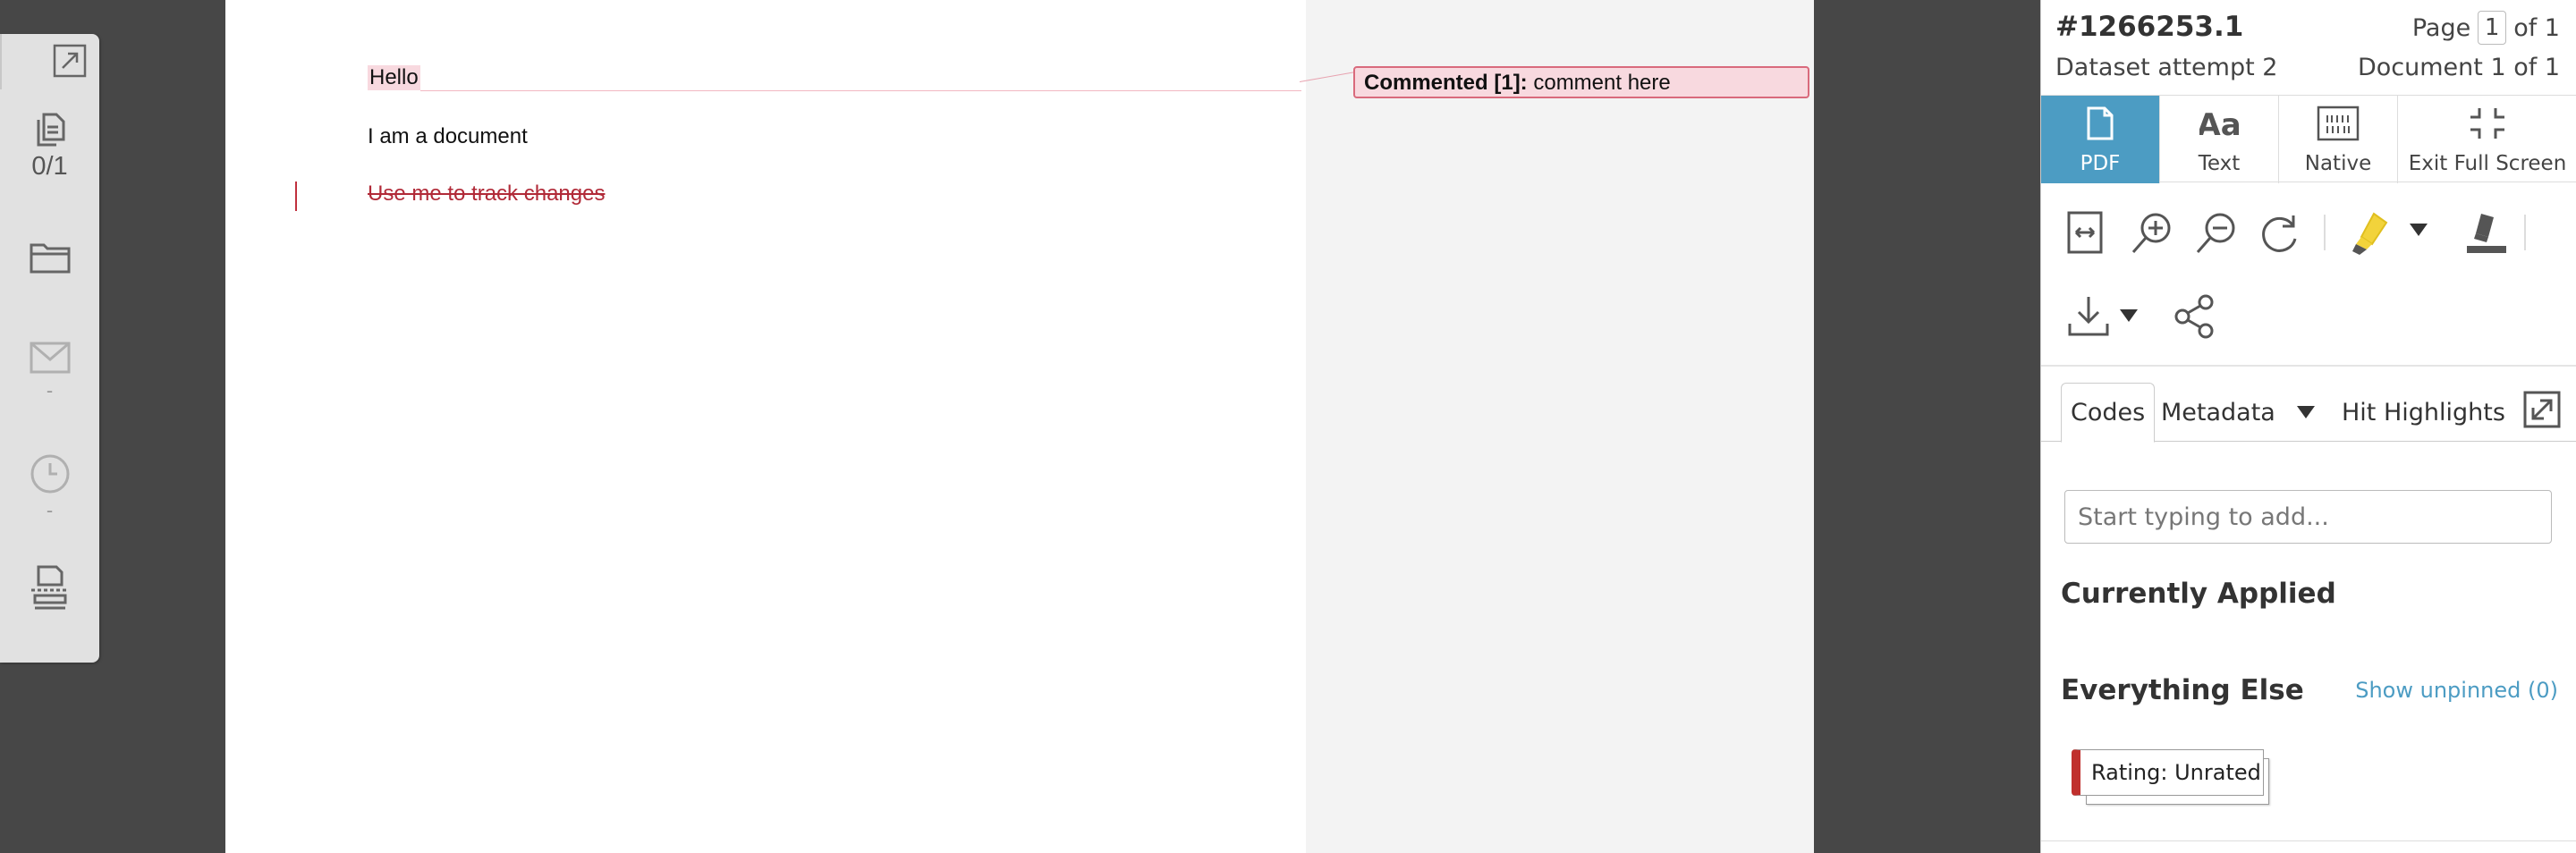 Image resolution: width=2576 pixels, height=853 pixels. I want to click on envelope-icon, so click(50, 358).